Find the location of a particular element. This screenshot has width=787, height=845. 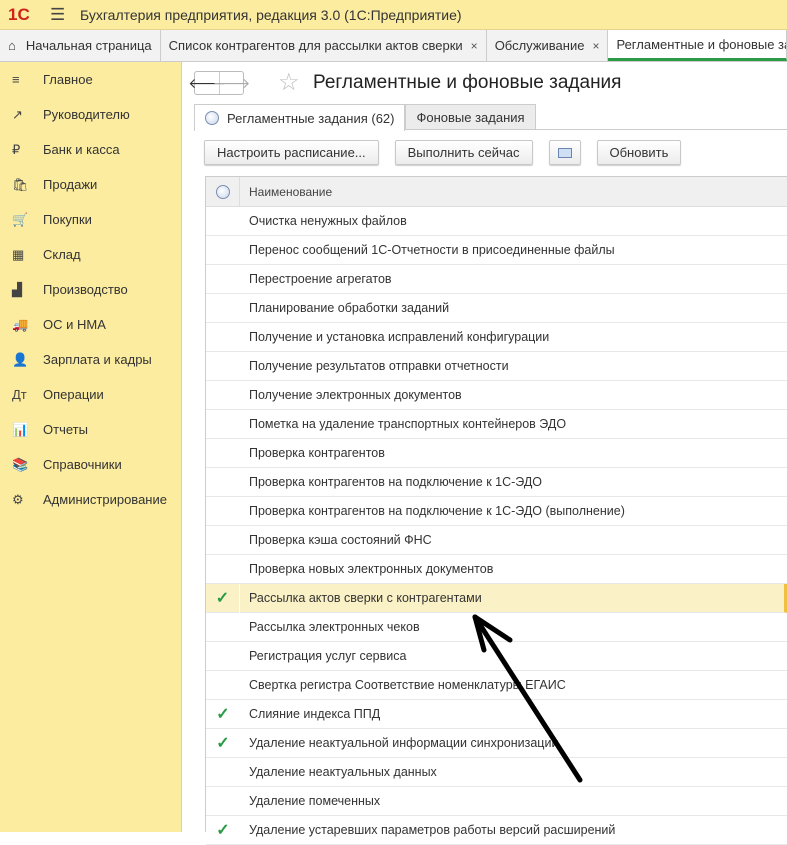

sidebar-item: ▟ Производство is located at coordinates (90, 289).